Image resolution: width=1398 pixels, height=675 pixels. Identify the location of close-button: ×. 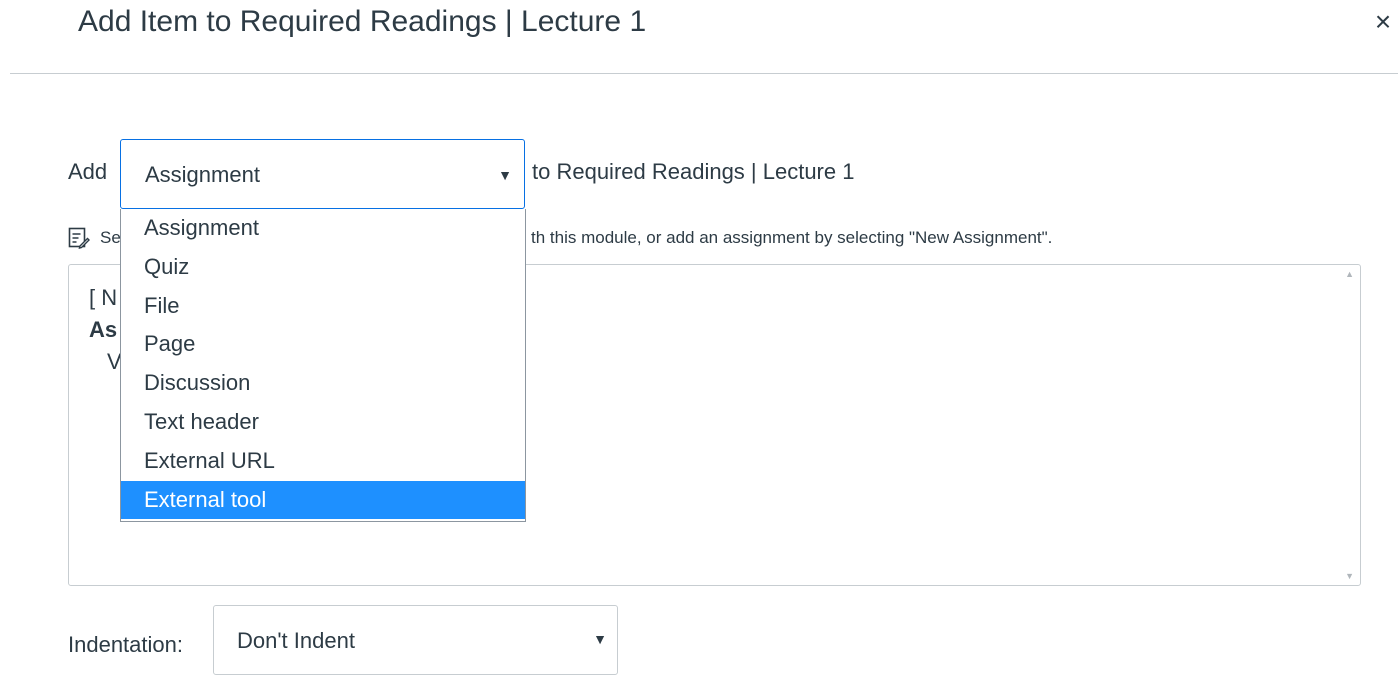
(1383, 22).